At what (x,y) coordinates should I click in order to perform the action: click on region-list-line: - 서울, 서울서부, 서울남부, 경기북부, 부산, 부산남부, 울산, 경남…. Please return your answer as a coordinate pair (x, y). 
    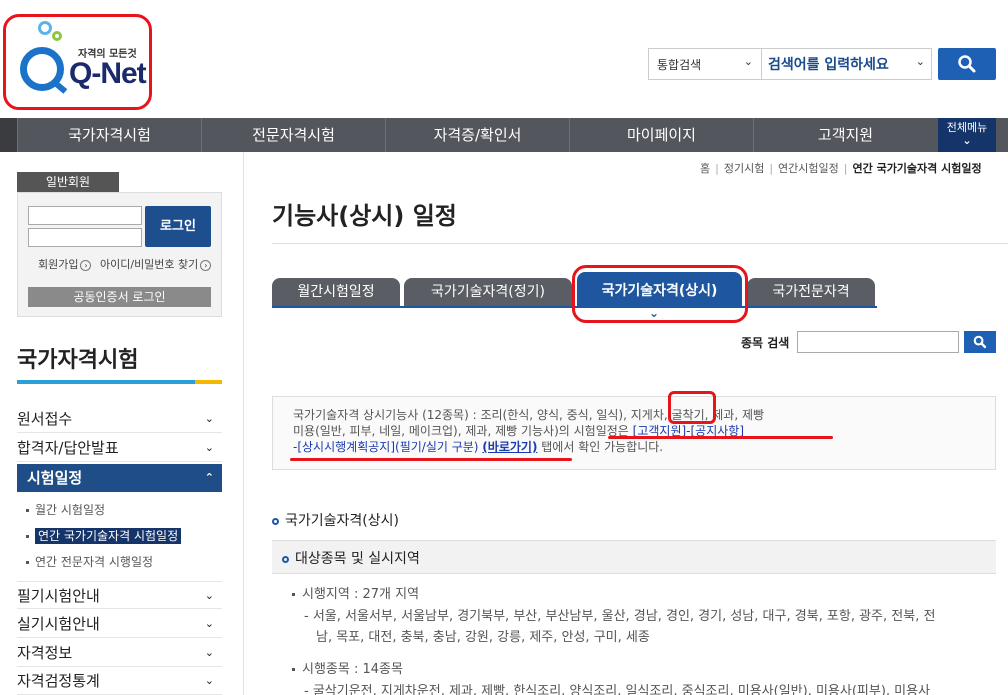
    Looking at the image, I should click on (620, 616).